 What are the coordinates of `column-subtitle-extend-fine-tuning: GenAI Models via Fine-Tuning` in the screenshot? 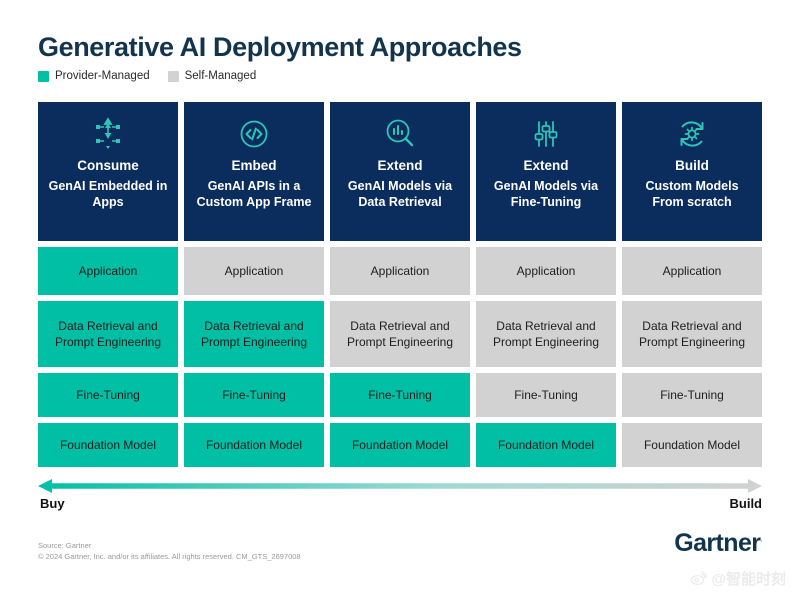 It's located at (546, 194).